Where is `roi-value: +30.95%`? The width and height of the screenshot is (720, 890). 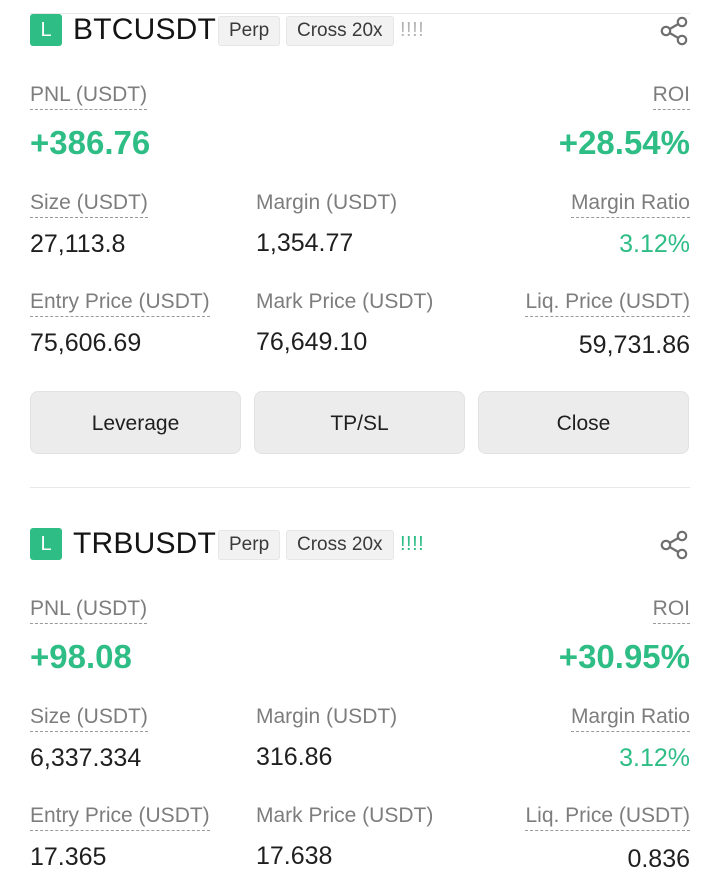
roi-value: +30.95% is located at coordinates (624, 656).